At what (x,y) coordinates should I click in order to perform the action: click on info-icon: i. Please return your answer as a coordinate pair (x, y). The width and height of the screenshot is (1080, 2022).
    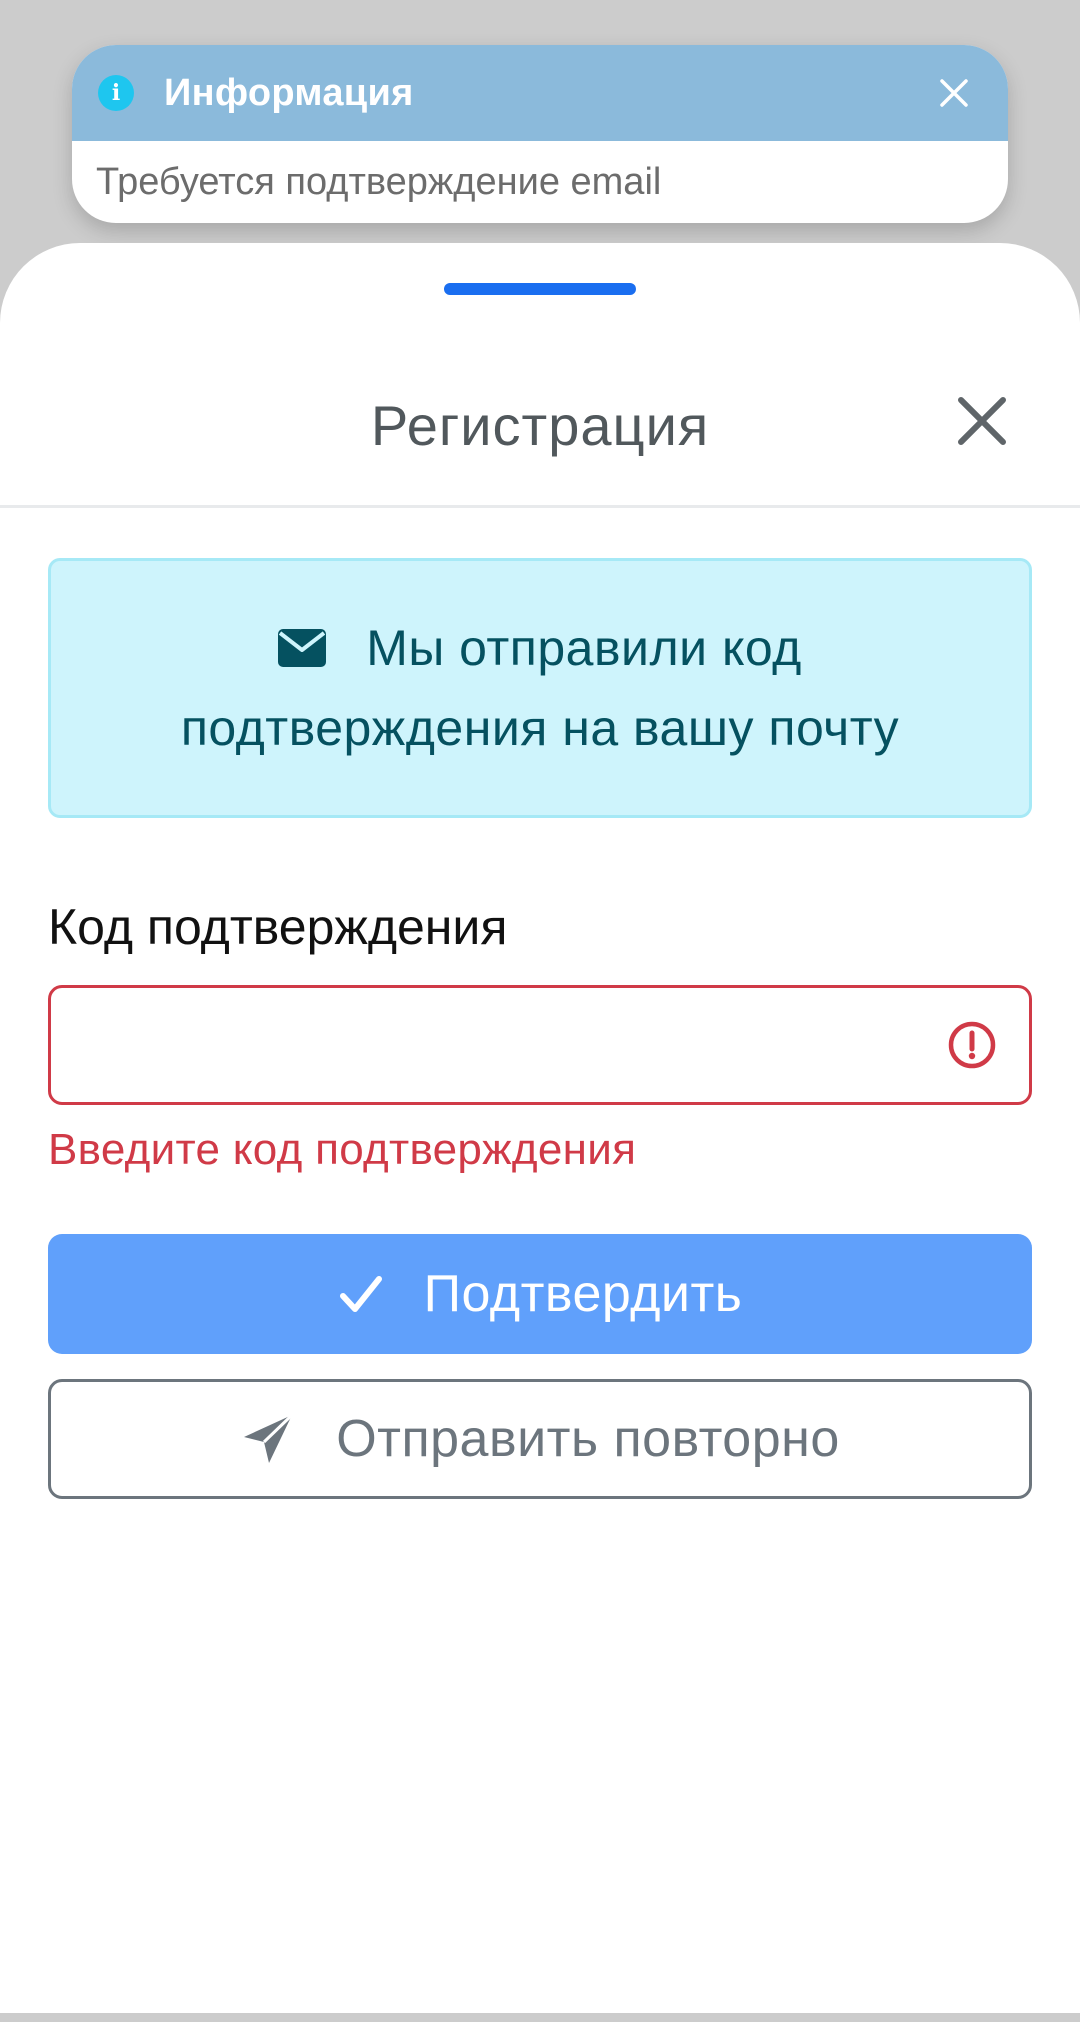
    Looking at the image, I should click on (116, 93).